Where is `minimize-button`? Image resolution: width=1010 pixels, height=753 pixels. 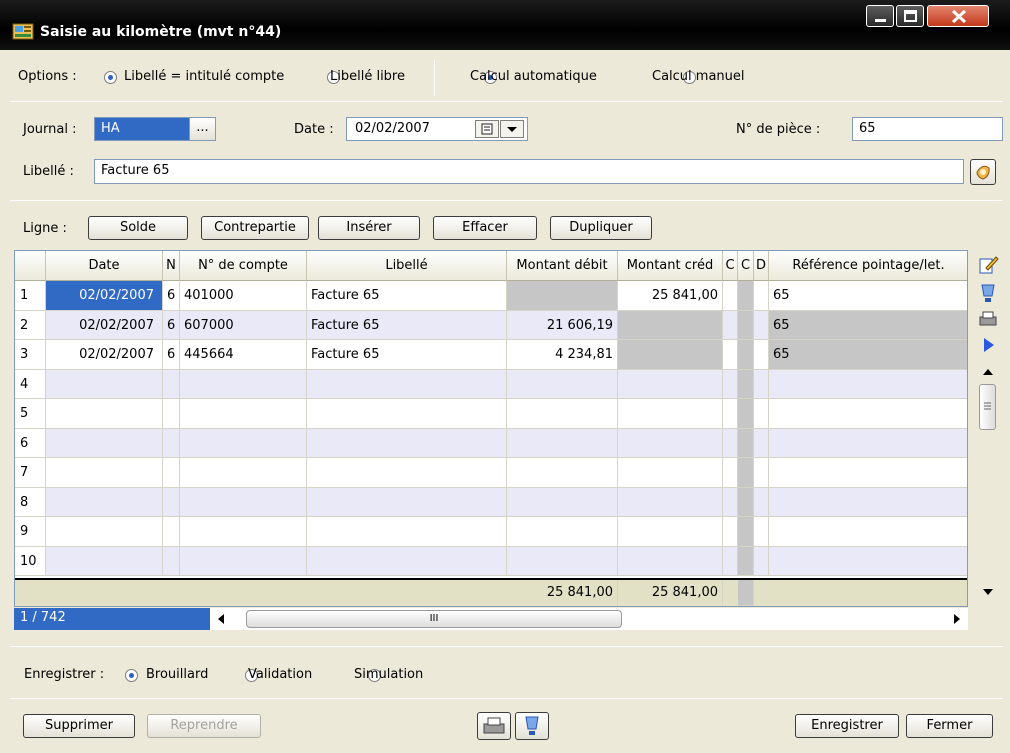 minimize-button is located at coordinates (880, 16).